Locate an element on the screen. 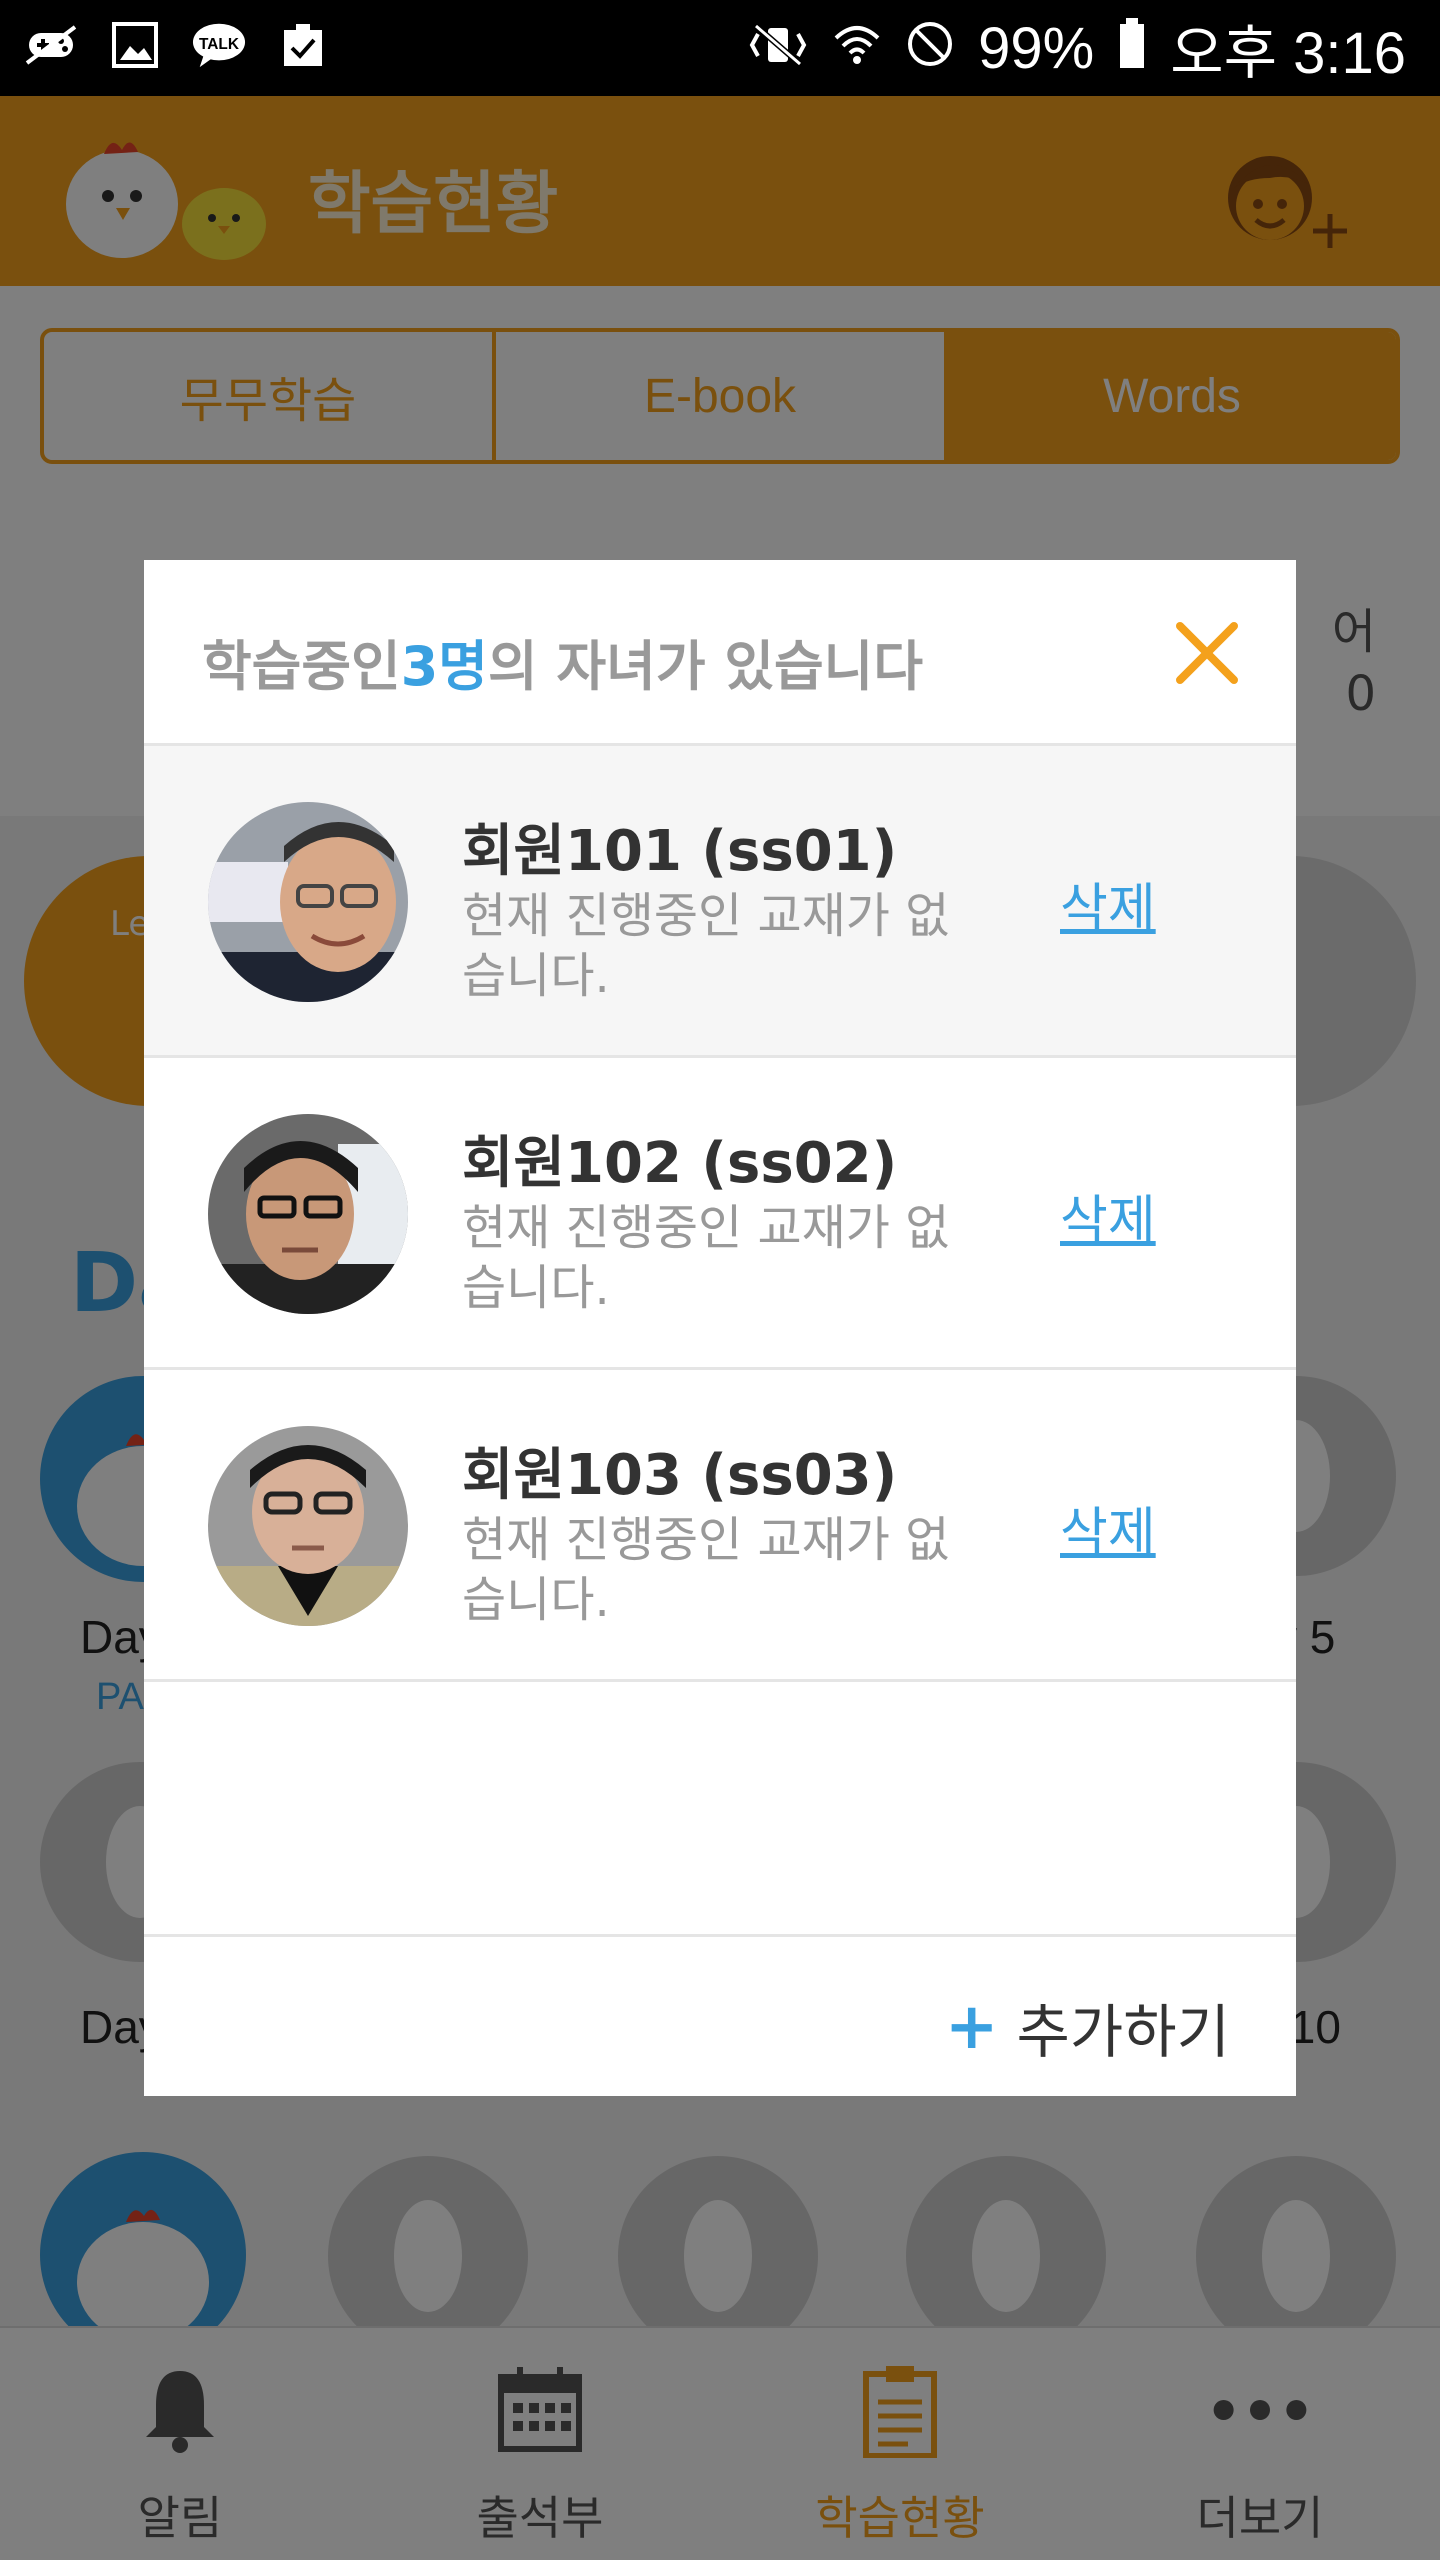  close-icon is located at coordinates (1207, 653).